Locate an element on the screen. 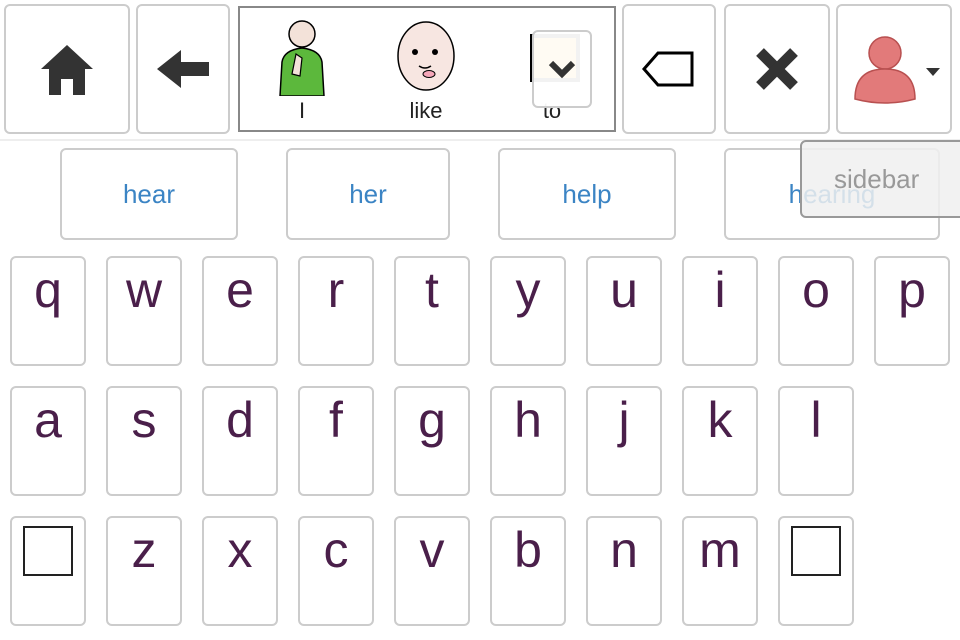 The image size is (960, 640). key-label: c is located at coordinates (336, 550).